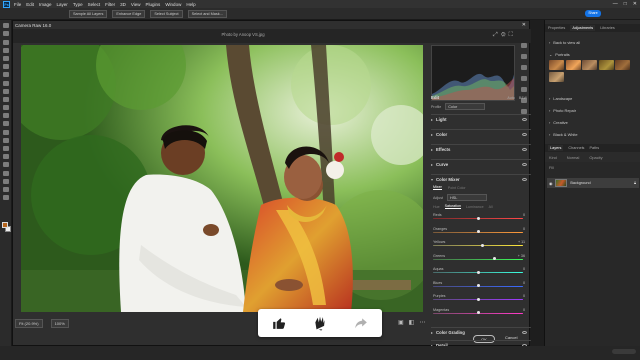 The height and width of the screenshot is (360, 640). What do you see at coordinates (523, 98) in the screenshot?
I see `bw-button: B&W` at bounding box center [523, 98].